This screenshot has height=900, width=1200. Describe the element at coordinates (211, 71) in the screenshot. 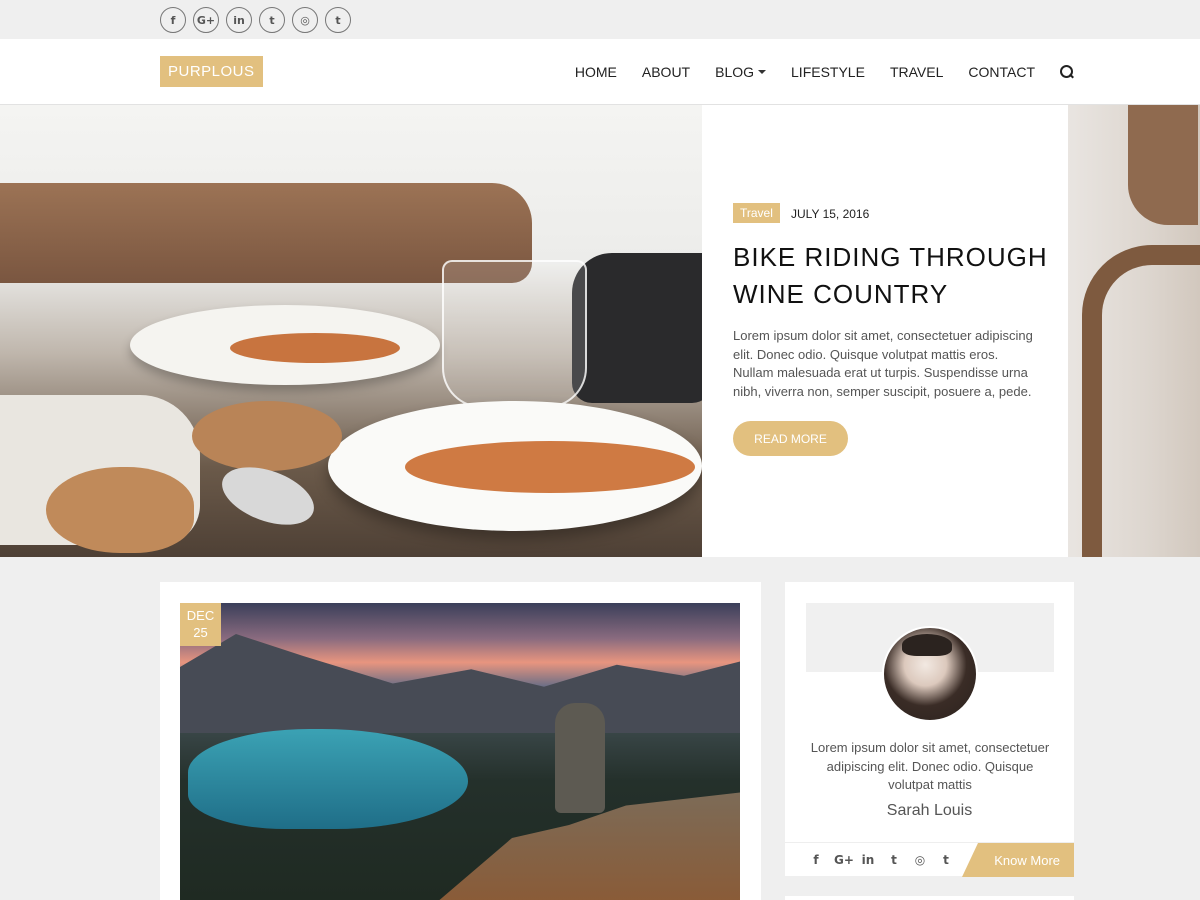

I see `site-logo: PURPLOUS` at that location.